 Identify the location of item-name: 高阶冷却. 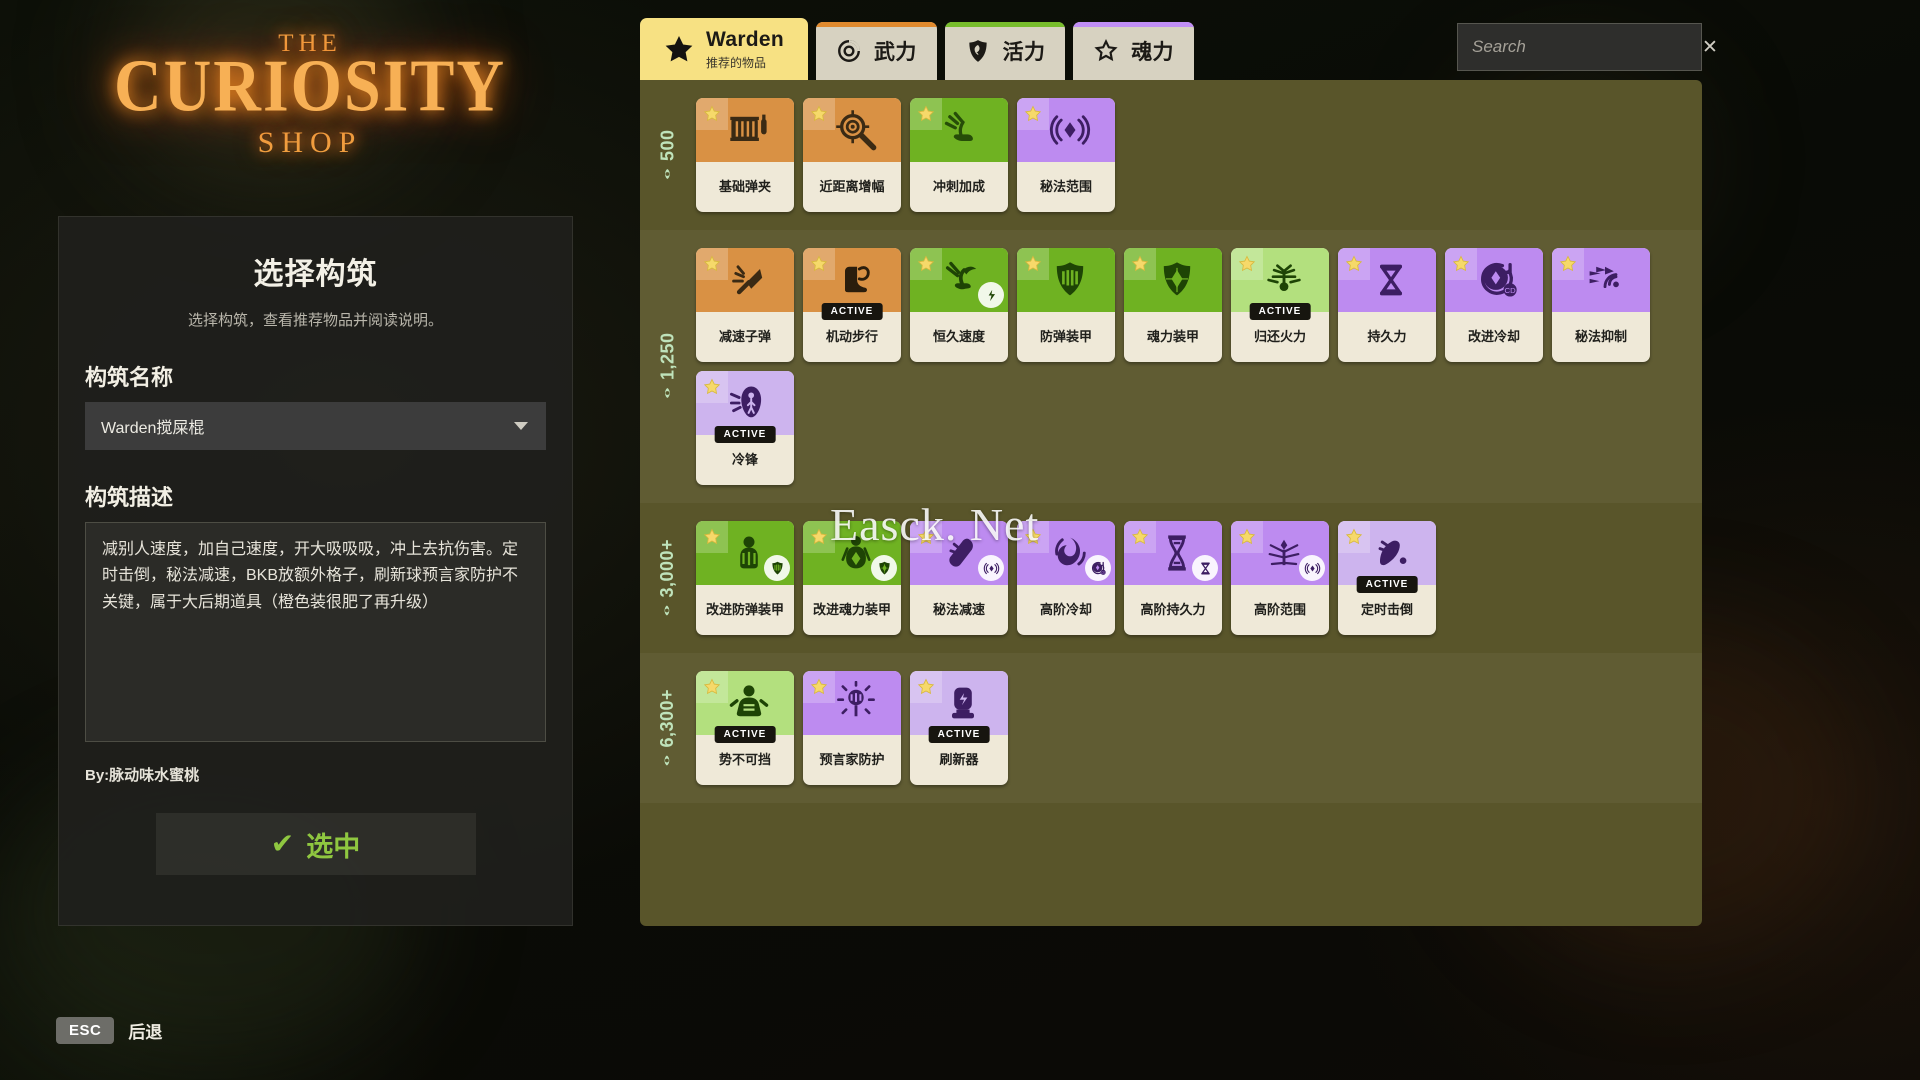
(1065, 610).